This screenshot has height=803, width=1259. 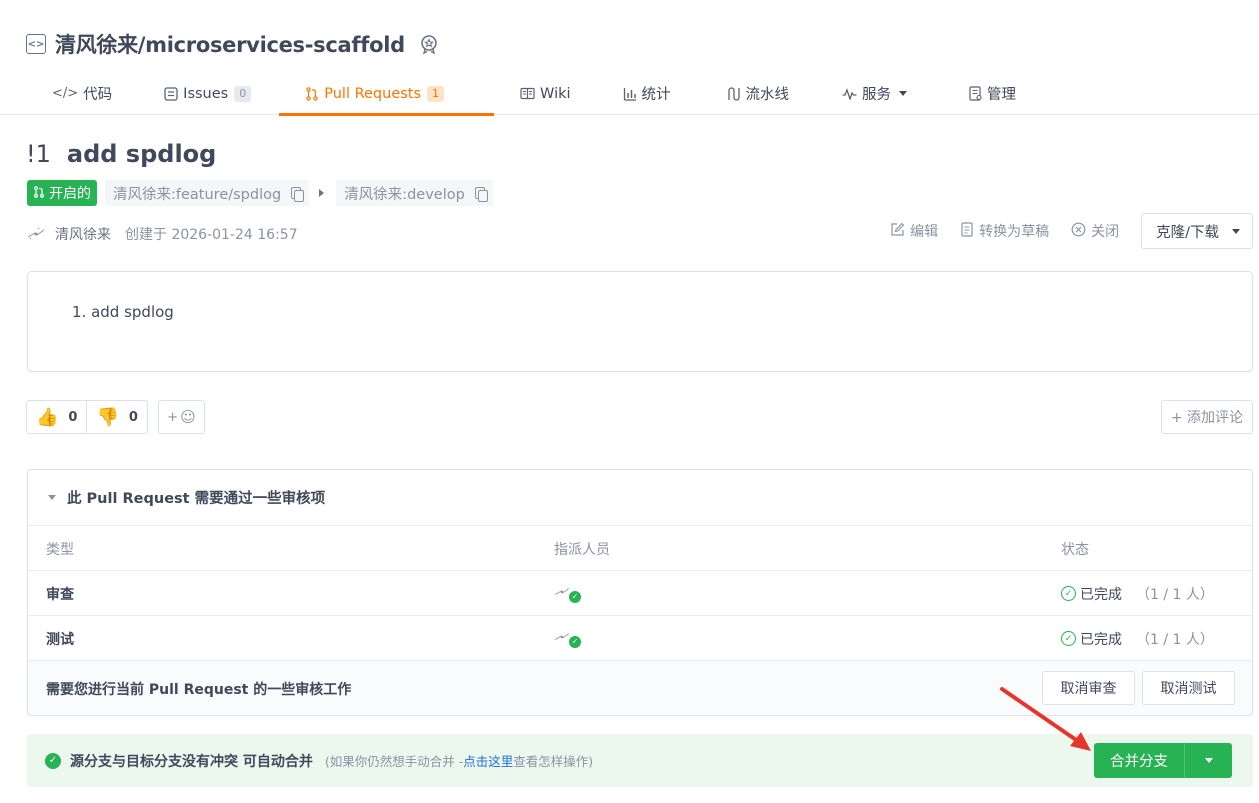 I want to click on repo-title-row: <> 清风徐来/microservices-scaffold, so click(x=232, y=44).